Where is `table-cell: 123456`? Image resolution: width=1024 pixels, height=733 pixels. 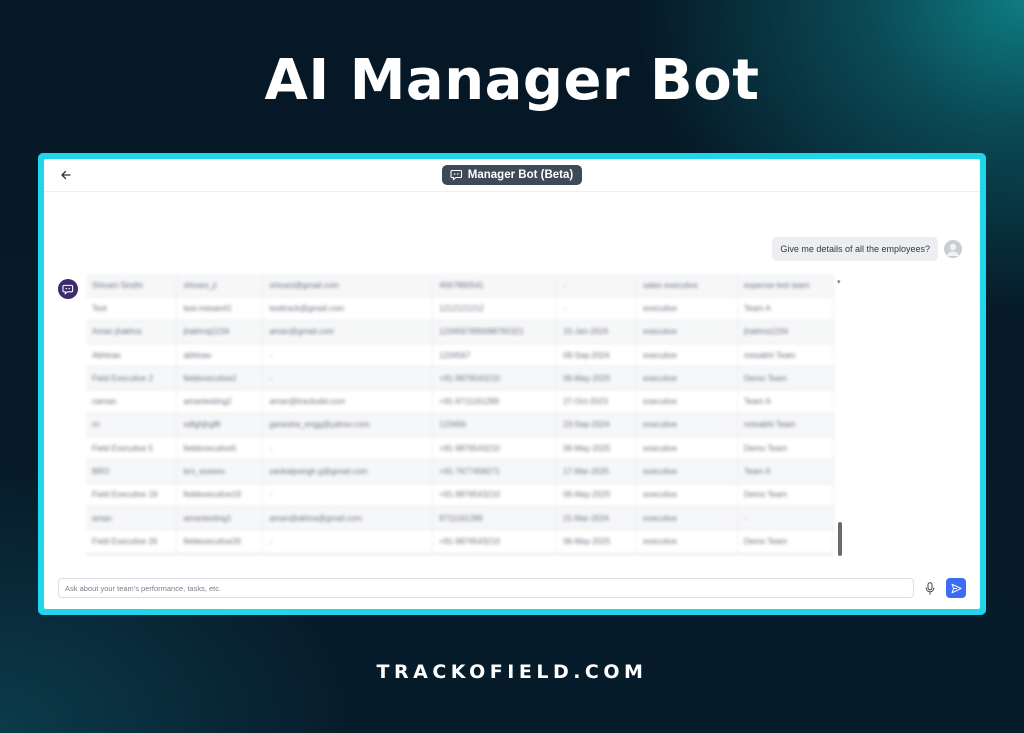
table-cell: 123456 is located at coordinates (495, 425).